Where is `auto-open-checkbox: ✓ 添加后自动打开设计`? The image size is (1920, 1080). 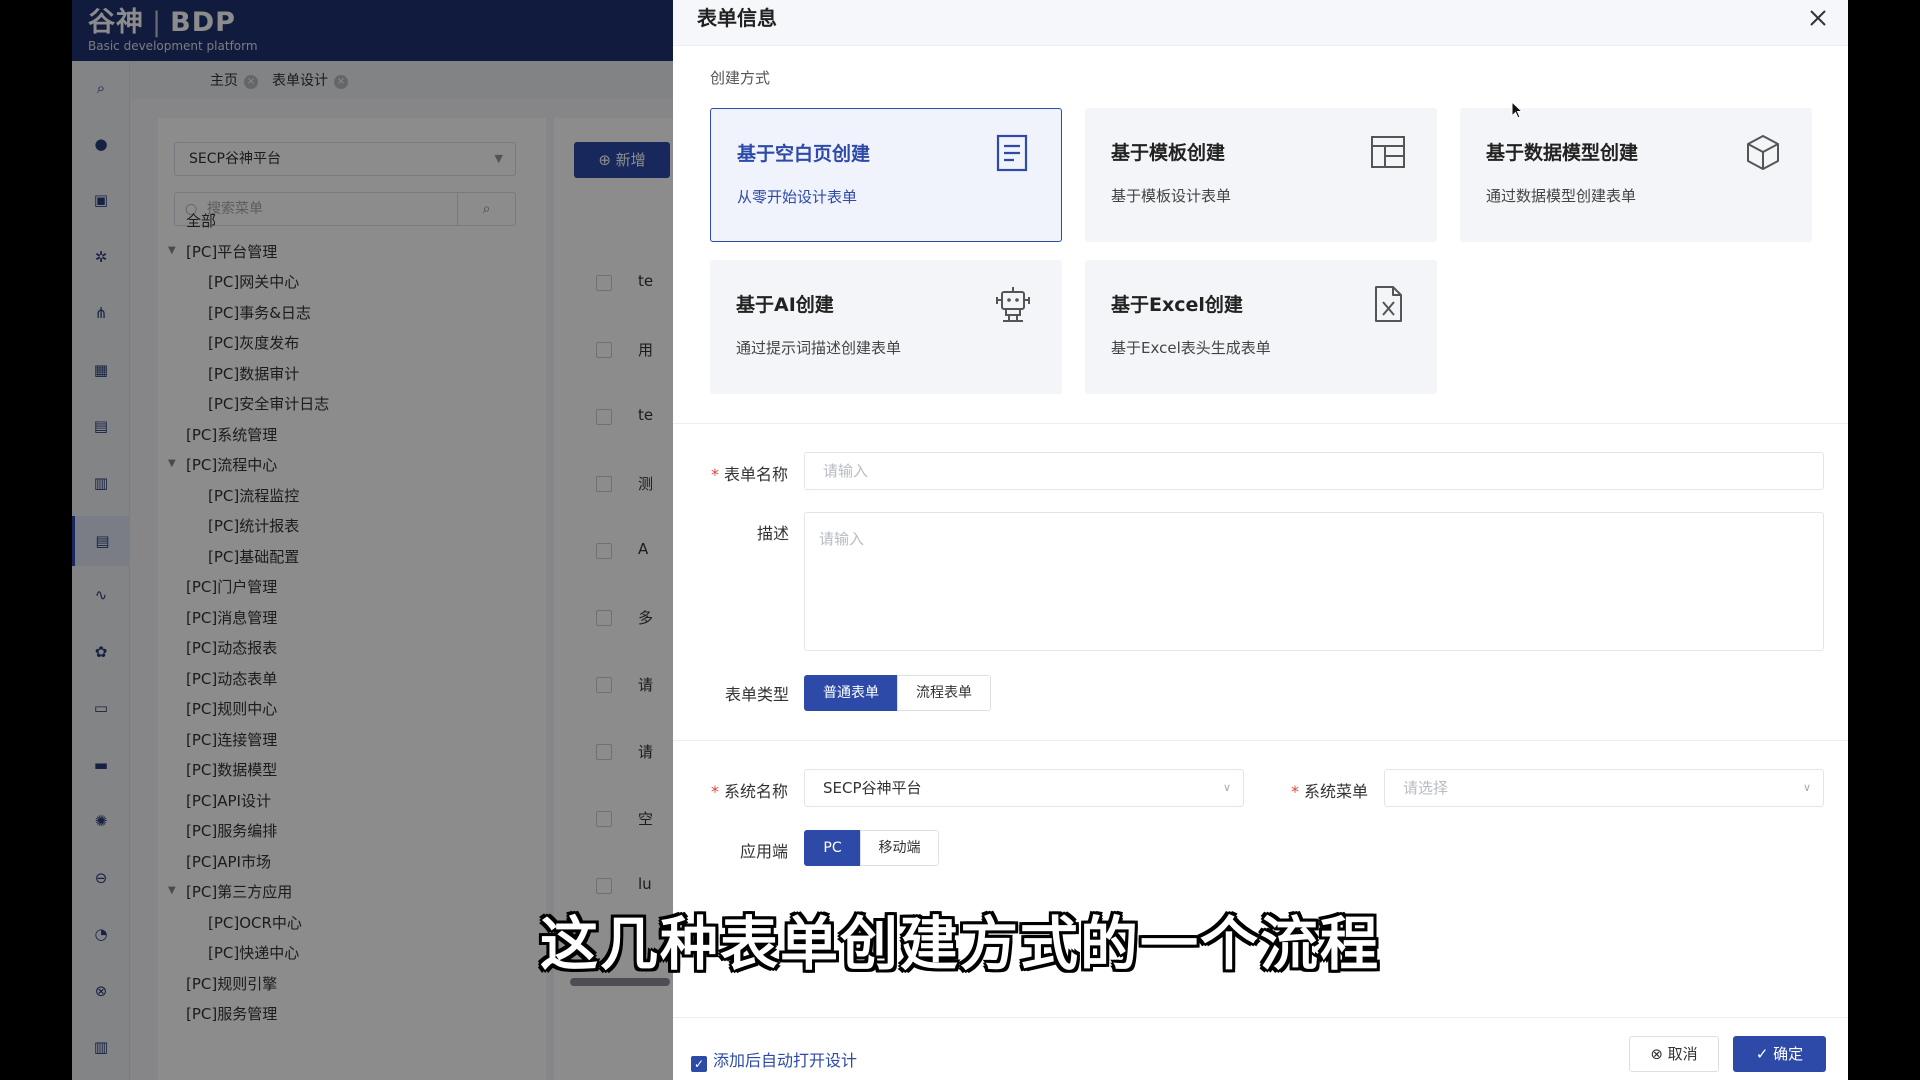 auto-open-checkbox: ✓ 添加后自动打开设计 is located at coordinates (774, 1059).